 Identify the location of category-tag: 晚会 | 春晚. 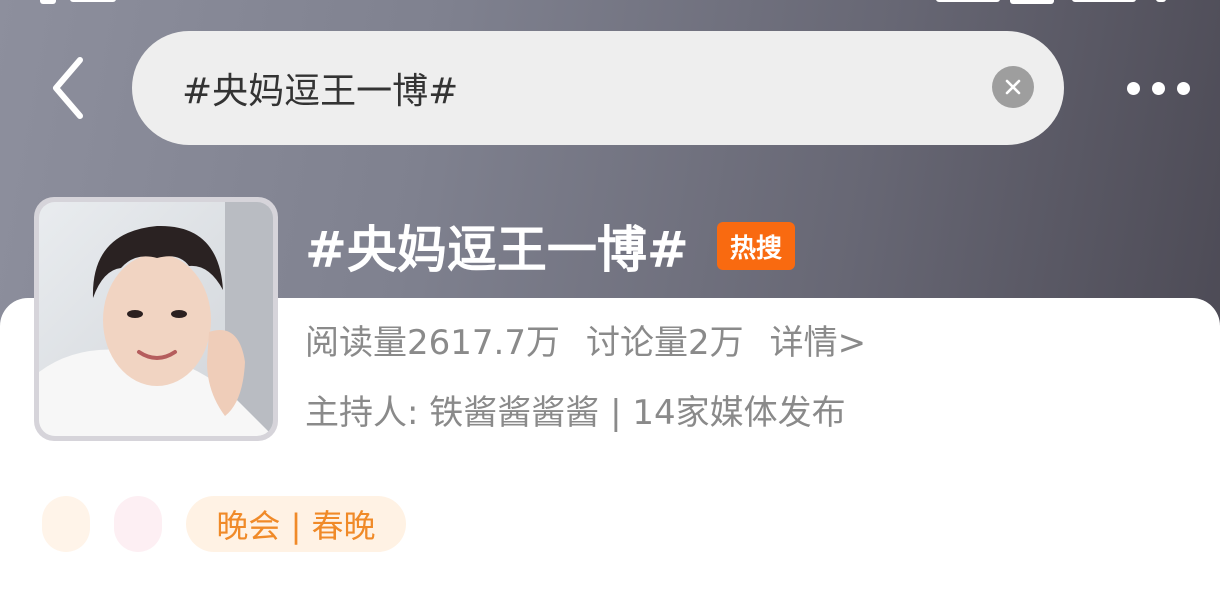
(296, 524).